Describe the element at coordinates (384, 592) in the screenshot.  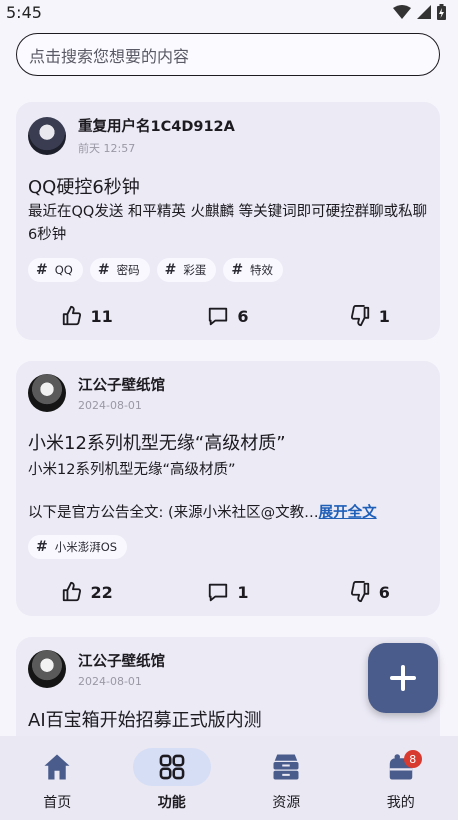
I see `dislike-count: 6` at that location.